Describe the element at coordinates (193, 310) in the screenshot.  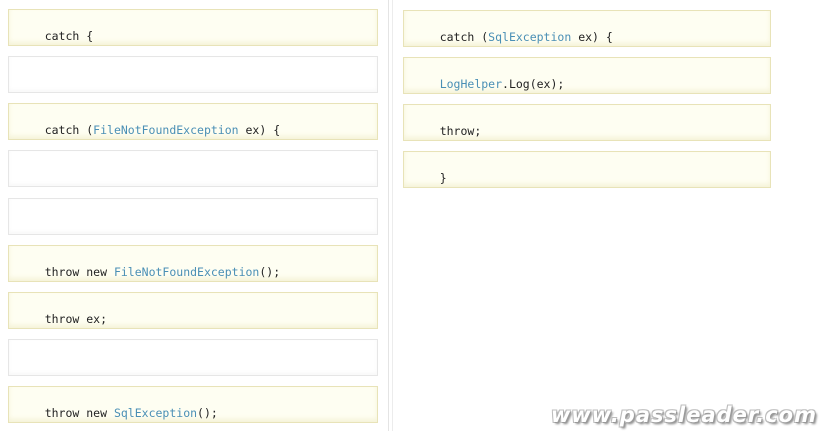
I see `code-fragment-7: throw ex;` at that location.